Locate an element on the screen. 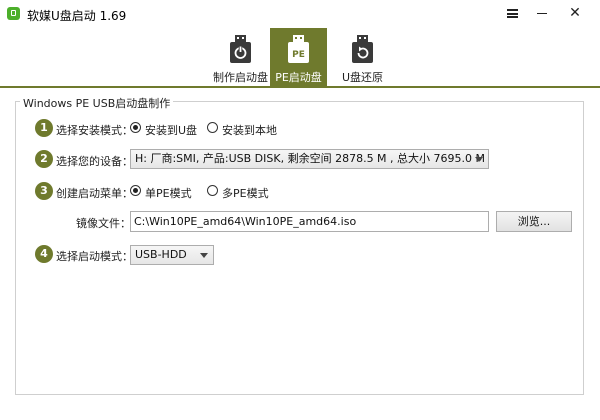 The width and height of the screenshot is (600, 420). multi-pe-radio is located at coordinates (212, 190).